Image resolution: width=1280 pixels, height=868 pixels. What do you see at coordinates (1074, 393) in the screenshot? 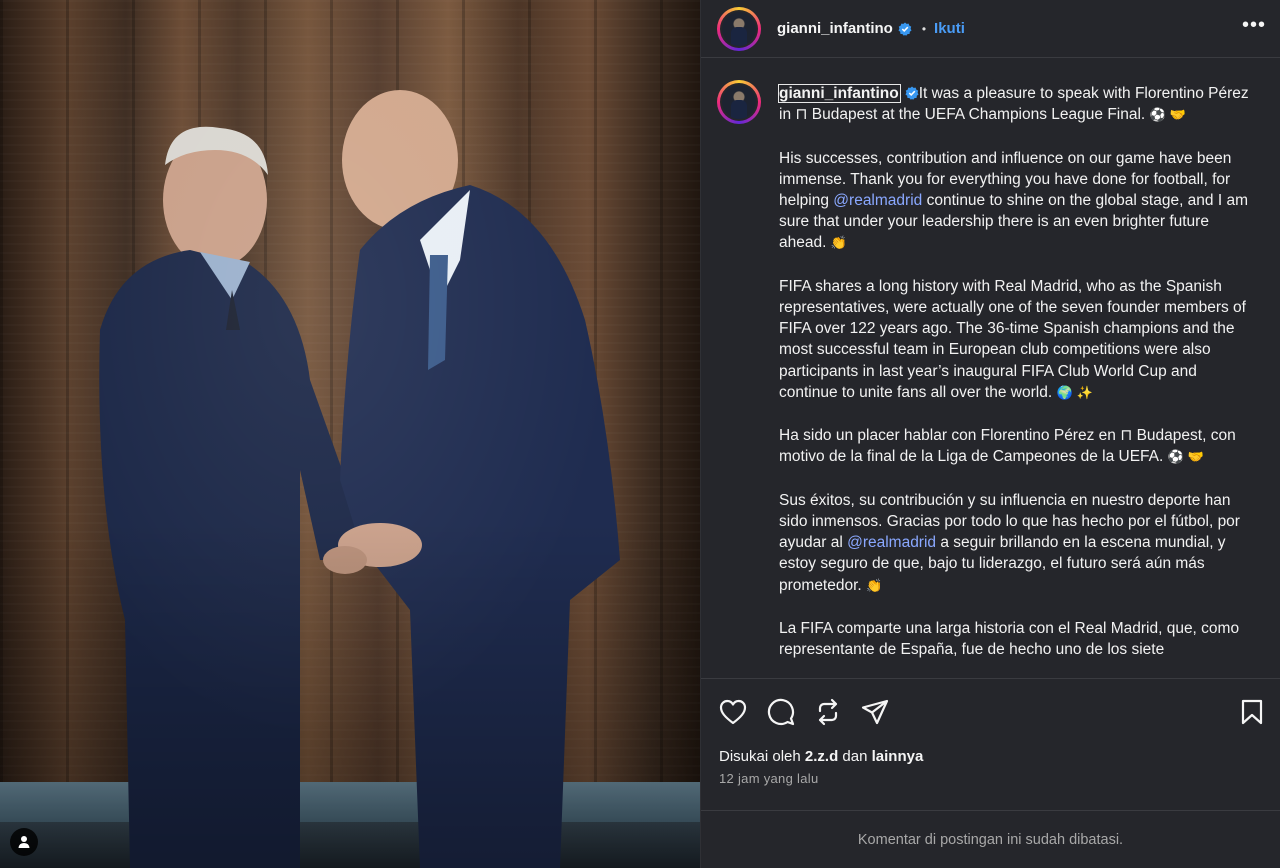
I see `caption-p3-emoji: 🌍 ✨` at bounding box center [1074, 393].